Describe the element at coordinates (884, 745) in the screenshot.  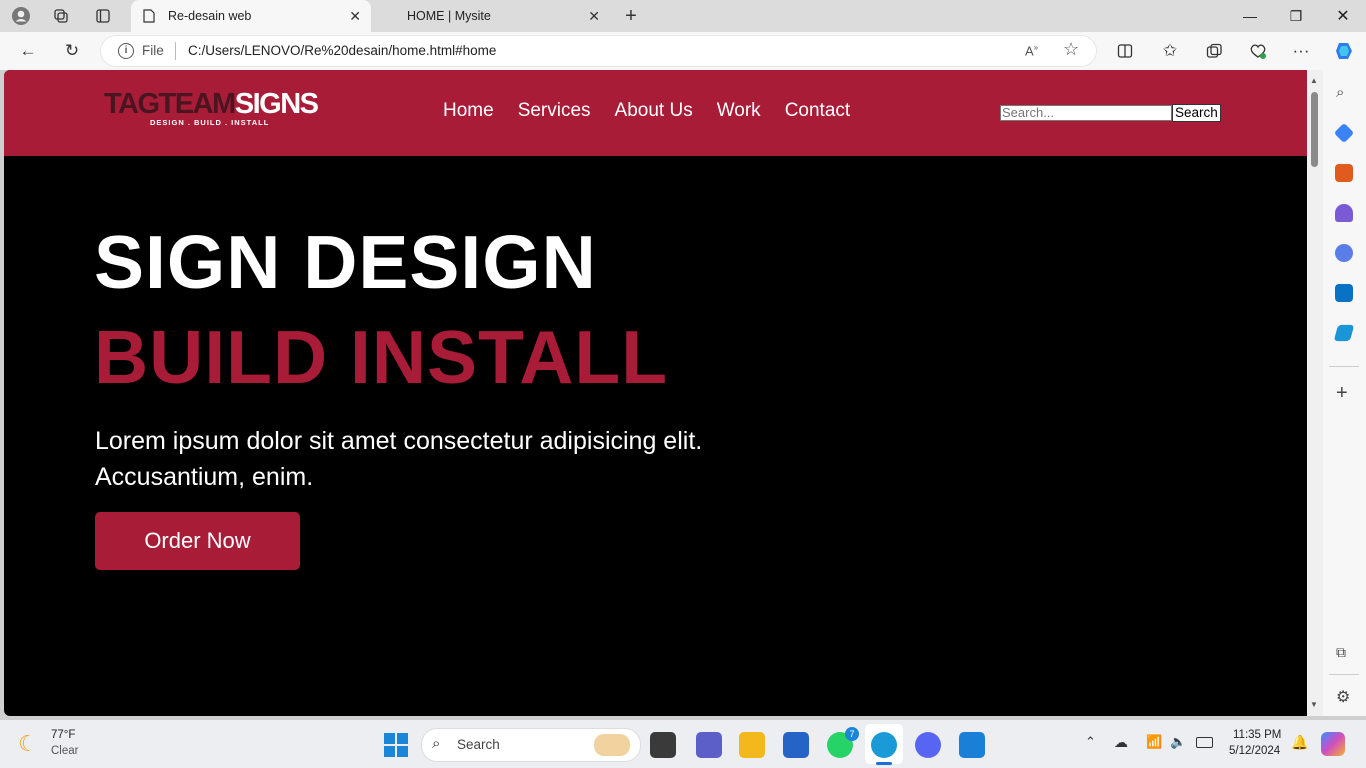
I see `edge-icon` at that location.